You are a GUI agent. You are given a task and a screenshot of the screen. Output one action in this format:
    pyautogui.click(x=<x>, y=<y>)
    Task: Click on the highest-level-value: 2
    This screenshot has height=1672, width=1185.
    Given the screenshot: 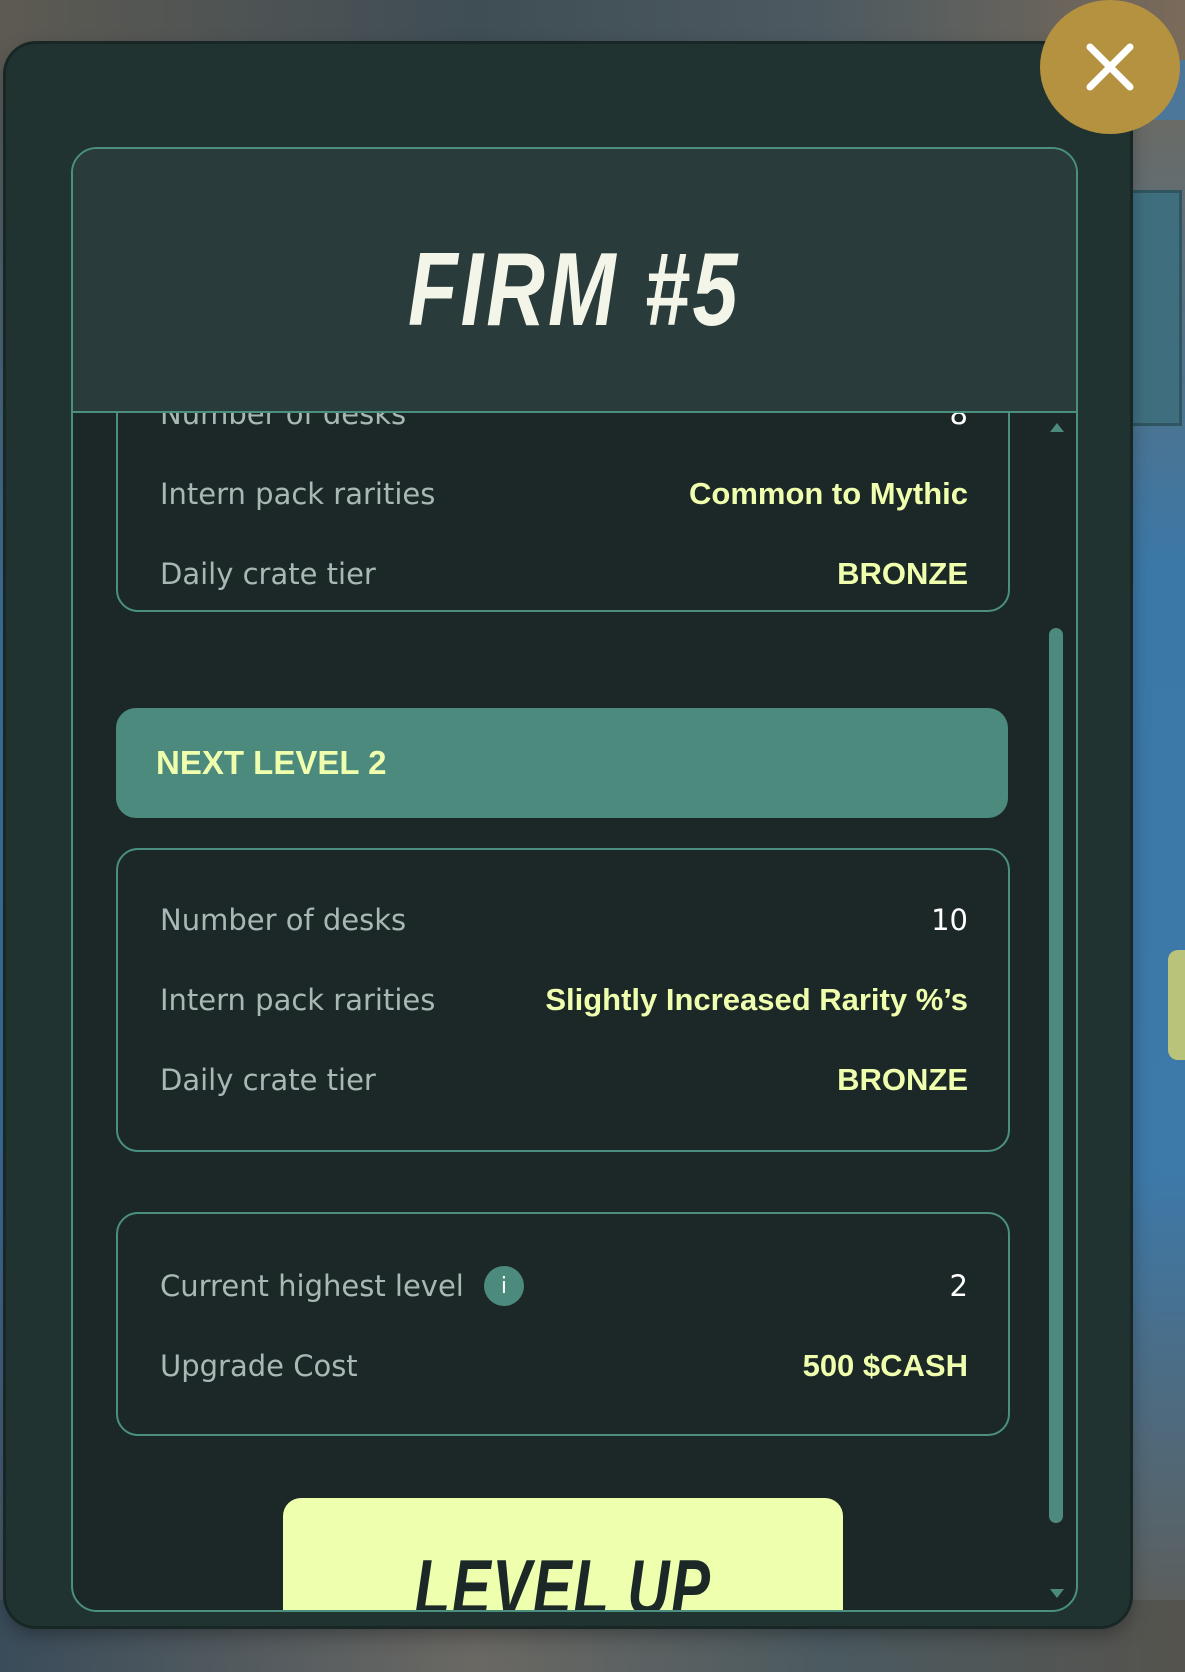 What is the action you would take?
    pyautogui.click(x=958, y=1286)
    